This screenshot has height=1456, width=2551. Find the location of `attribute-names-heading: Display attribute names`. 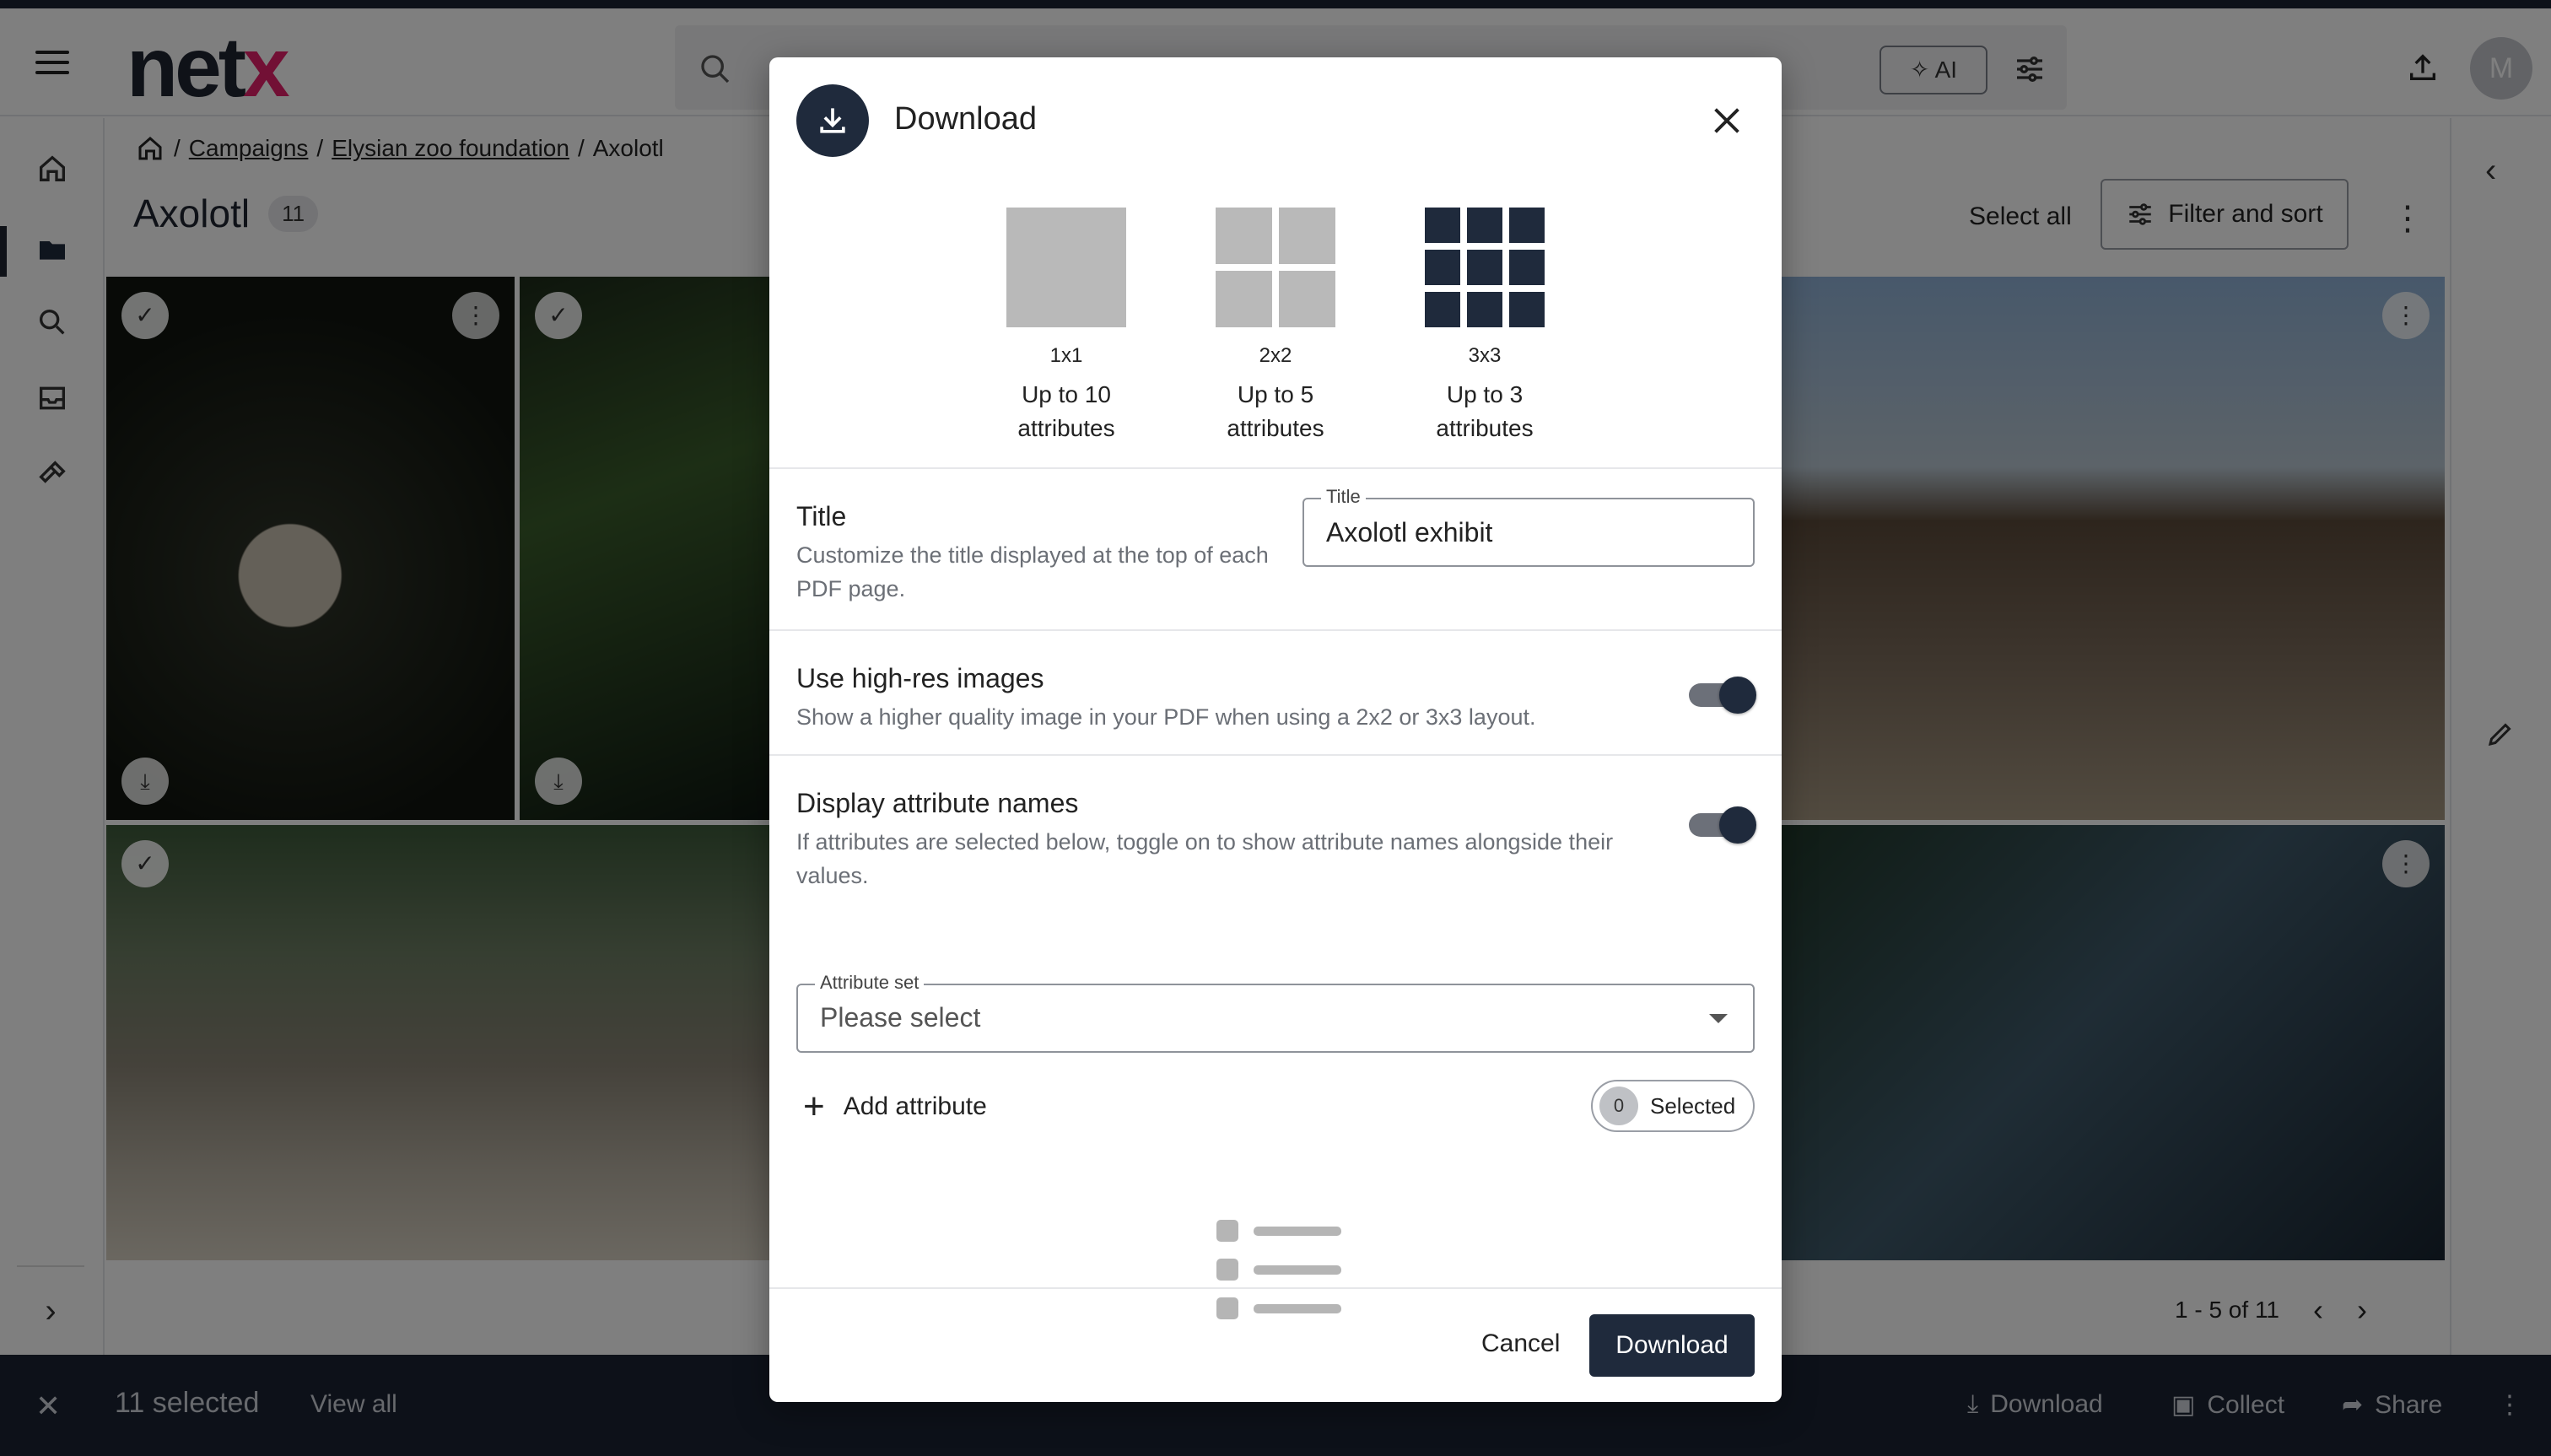

attribute-names-heading: Display attribute names is located at coordinates (937, 803).